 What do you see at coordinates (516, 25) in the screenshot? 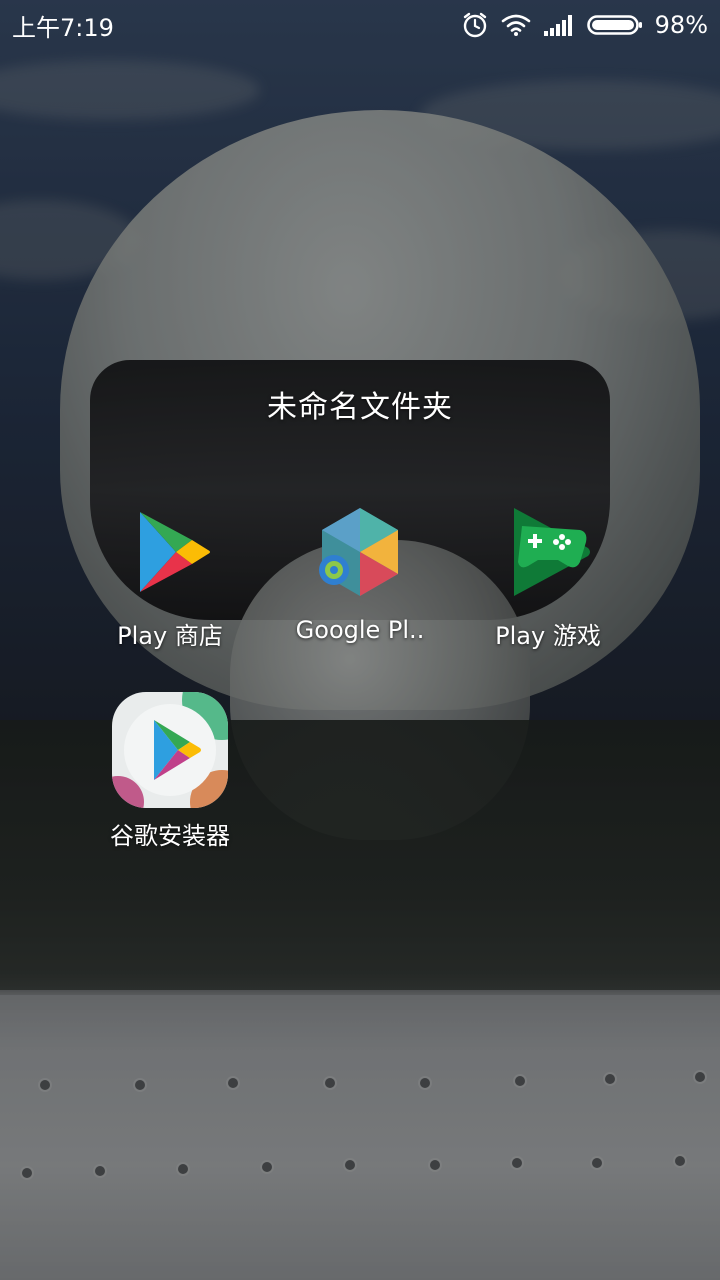
I see `wifi-icon` at bounding box center [516, 25].